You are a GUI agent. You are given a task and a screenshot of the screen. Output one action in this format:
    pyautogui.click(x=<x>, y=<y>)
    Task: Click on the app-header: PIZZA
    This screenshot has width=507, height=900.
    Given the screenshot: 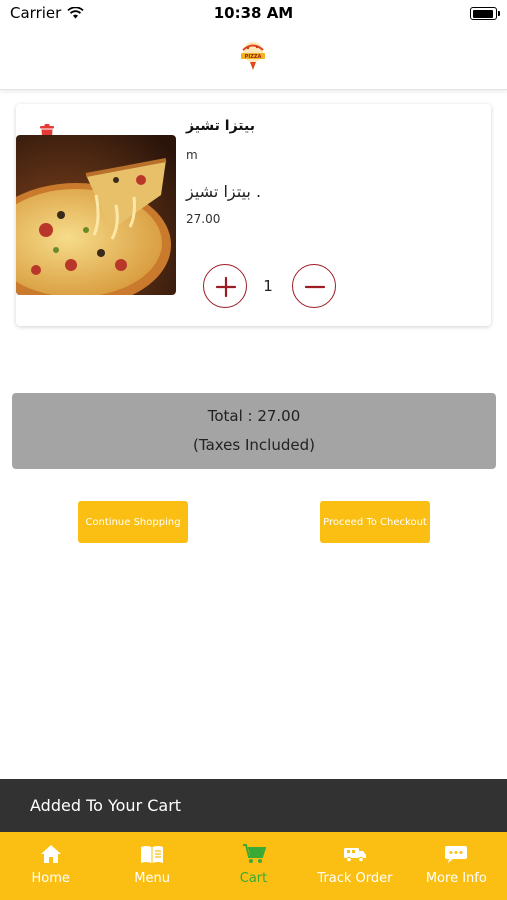 What is the action you would take?
    pyautogui.click(x=253, y=59)
    